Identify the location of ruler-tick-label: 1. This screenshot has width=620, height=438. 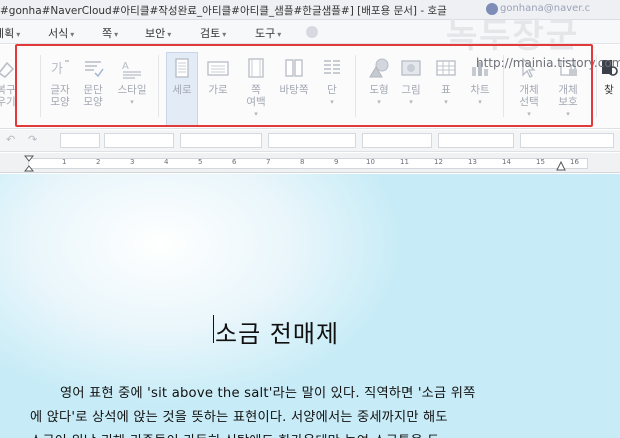
(64, 162).